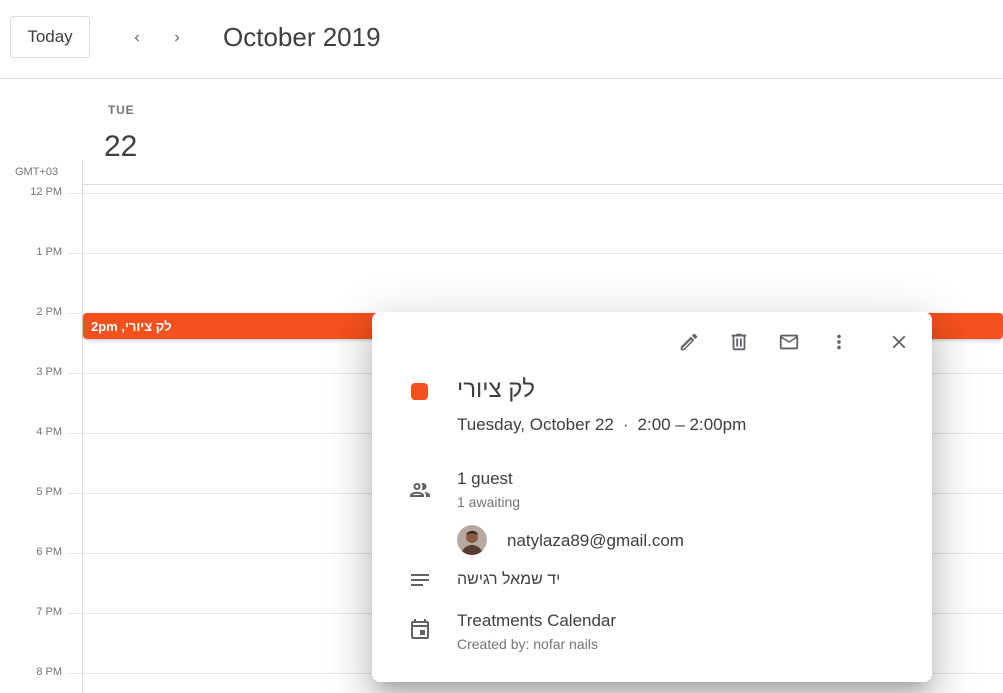 The height and width of the screenshot is (693, 1003). I want to click on chevron-left-icon, so click(136, 38).